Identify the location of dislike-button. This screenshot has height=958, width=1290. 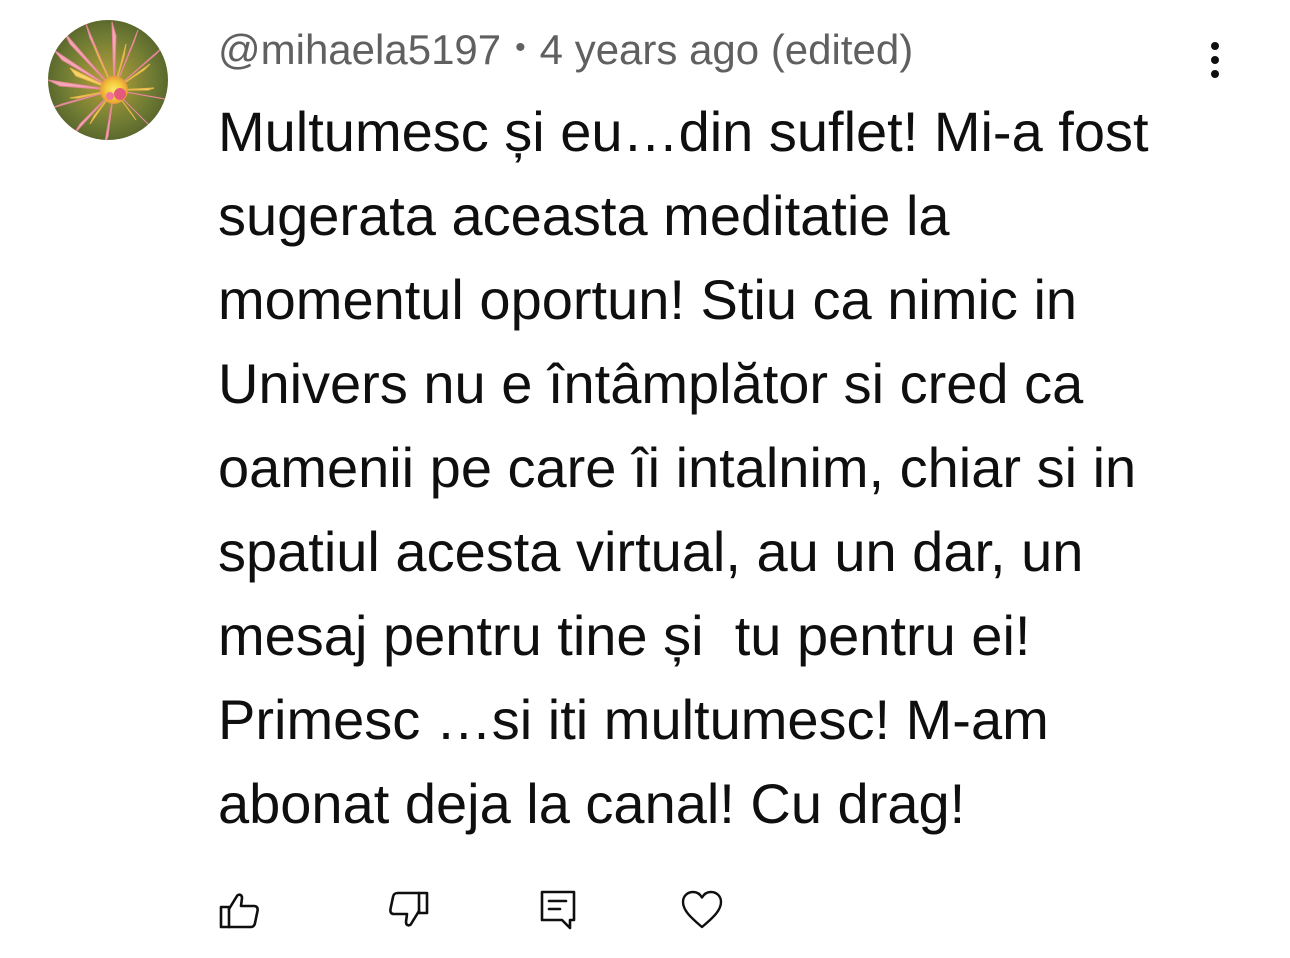
(408, 910).